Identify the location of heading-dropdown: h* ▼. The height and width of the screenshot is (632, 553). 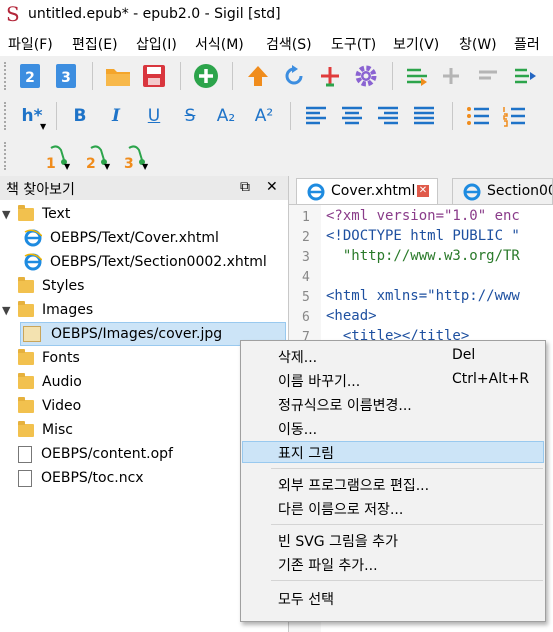
(32, 116).